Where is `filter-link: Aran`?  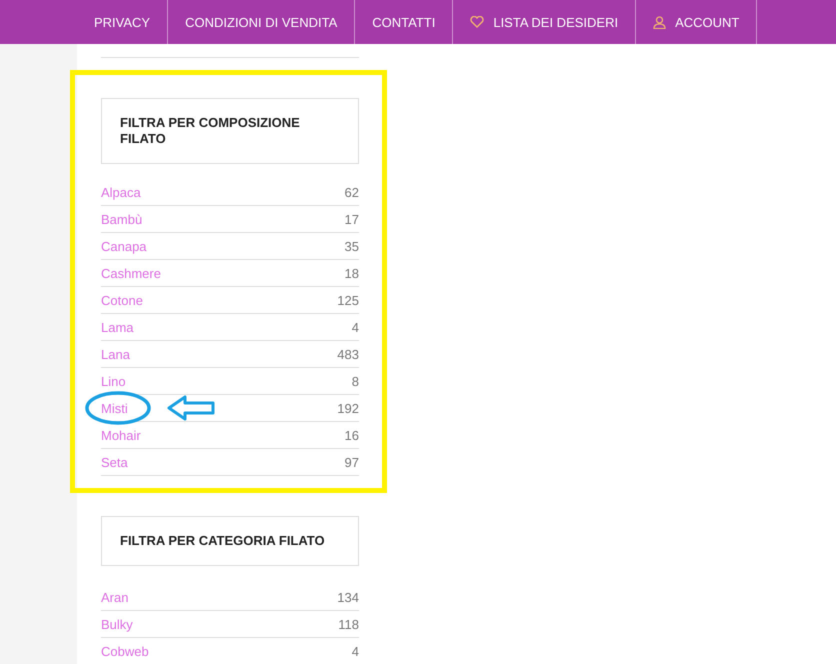 filter-link: Aran is located at coordinates (114, 597).